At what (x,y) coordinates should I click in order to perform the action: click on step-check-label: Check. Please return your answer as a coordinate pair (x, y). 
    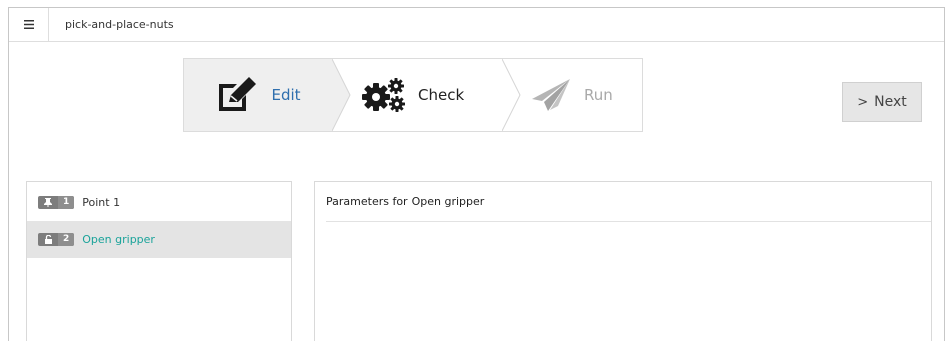
    Looking at the image, I should click on (441, 95).